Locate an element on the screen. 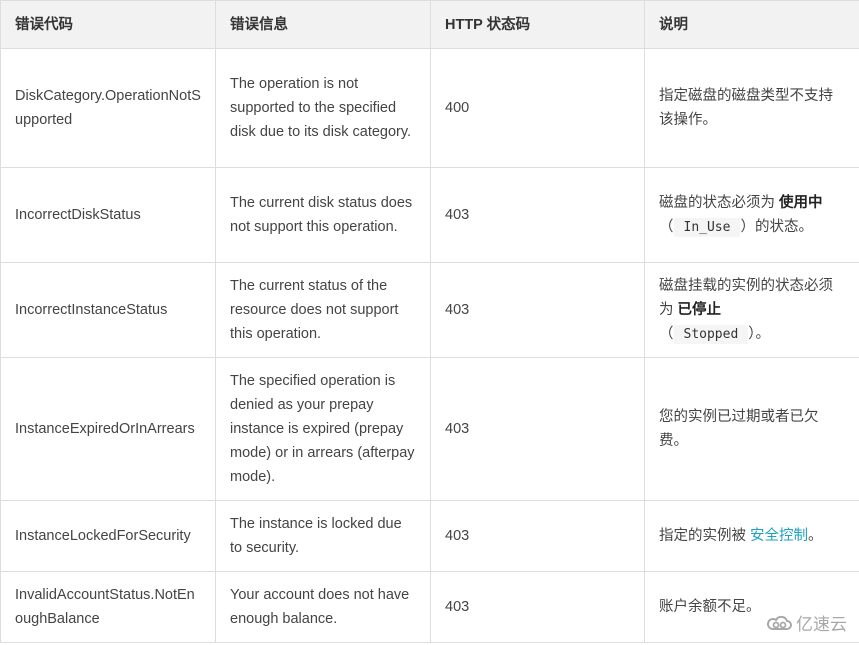 This screenshot has width=859, height=645. description-cell: 磁盘挂载的实例的状态必须为 已停止（Stopped）。 is located at coordinates (751, 310).